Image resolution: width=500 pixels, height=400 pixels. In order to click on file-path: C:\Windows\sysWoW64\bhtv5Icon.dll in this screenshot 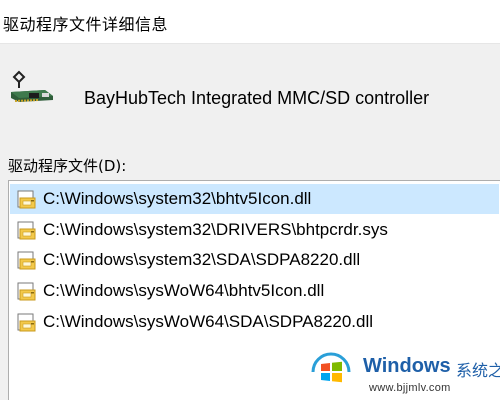, I will do `click(184, 290)`.